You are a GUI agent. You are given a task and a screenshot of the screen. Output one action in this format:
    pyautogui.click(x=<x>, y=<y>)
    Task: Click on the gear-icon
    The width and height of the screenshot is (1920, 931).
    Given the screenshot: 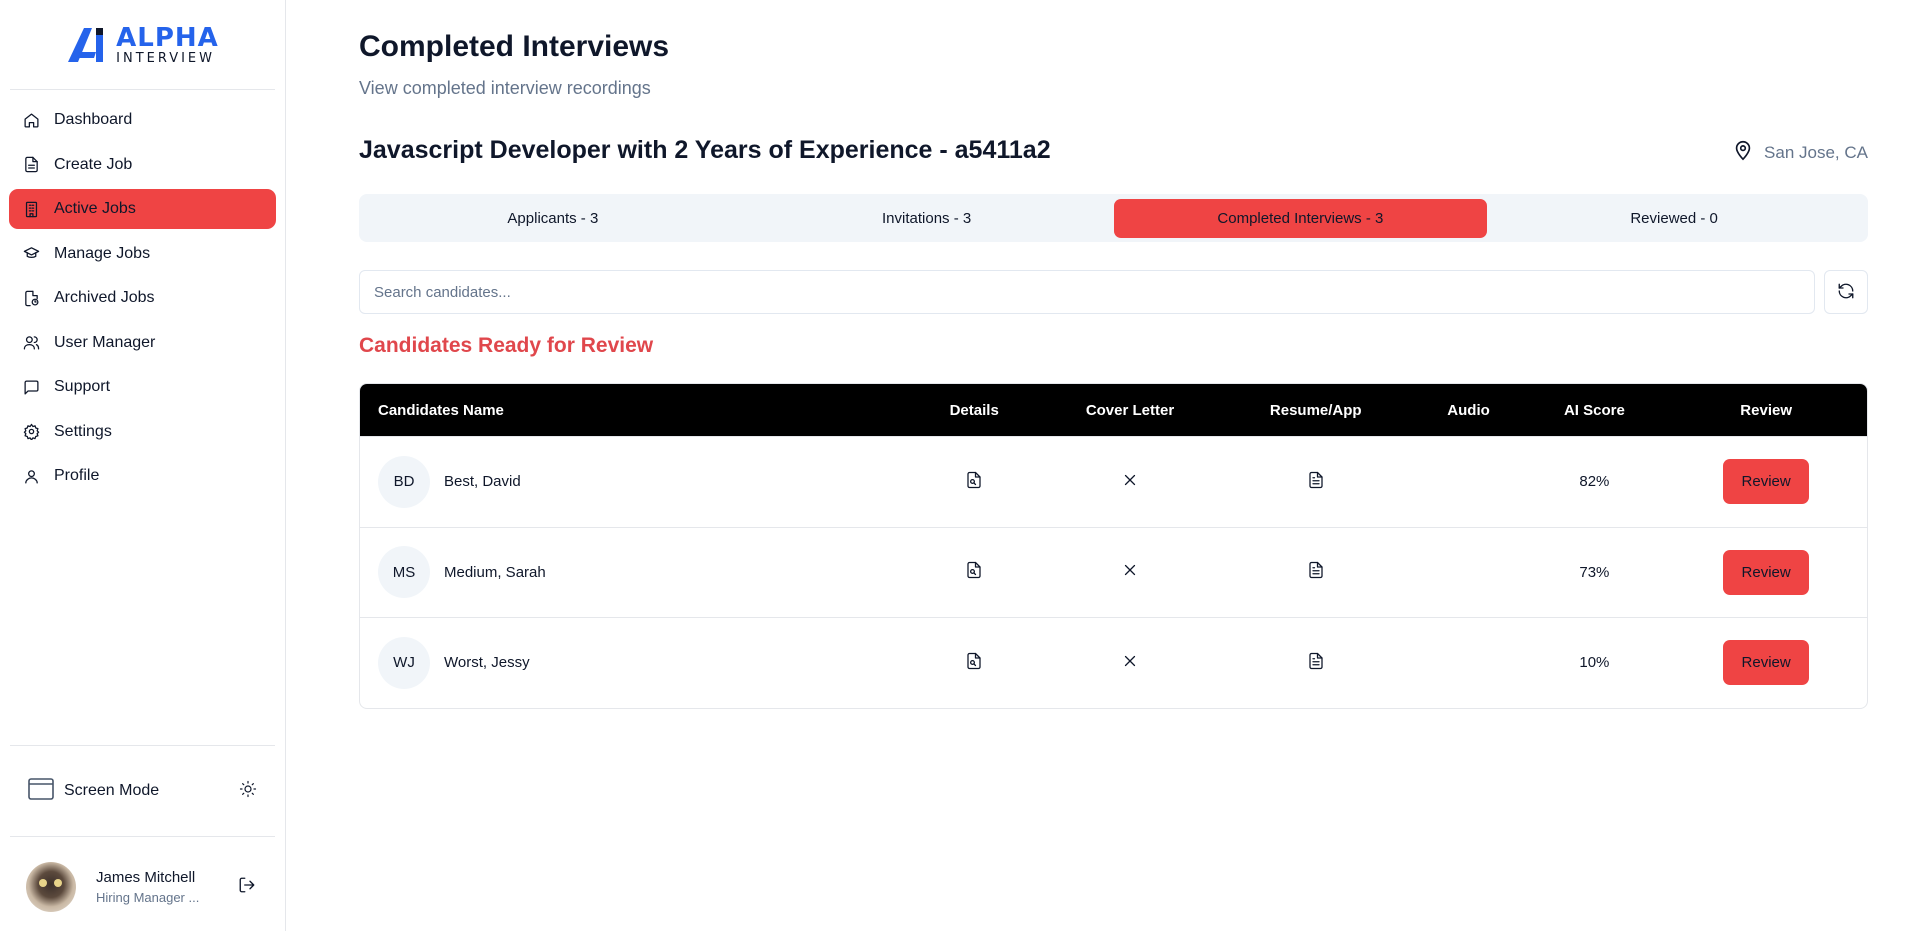 What is the action you would take?
    pyautogui.click(x=31, y=432)
    